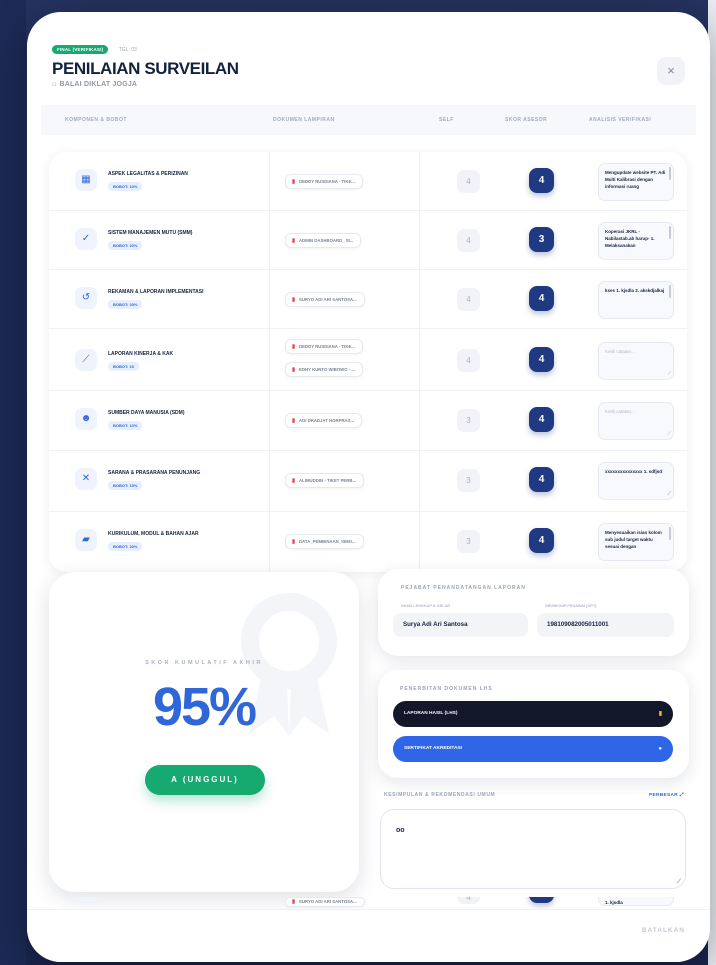  What do you see at coordinates (95, 84) in the screenshot?
I see `institution-name: ⌂ BALAI DIKLAT JOGJA` at bounding box center [95, 84].